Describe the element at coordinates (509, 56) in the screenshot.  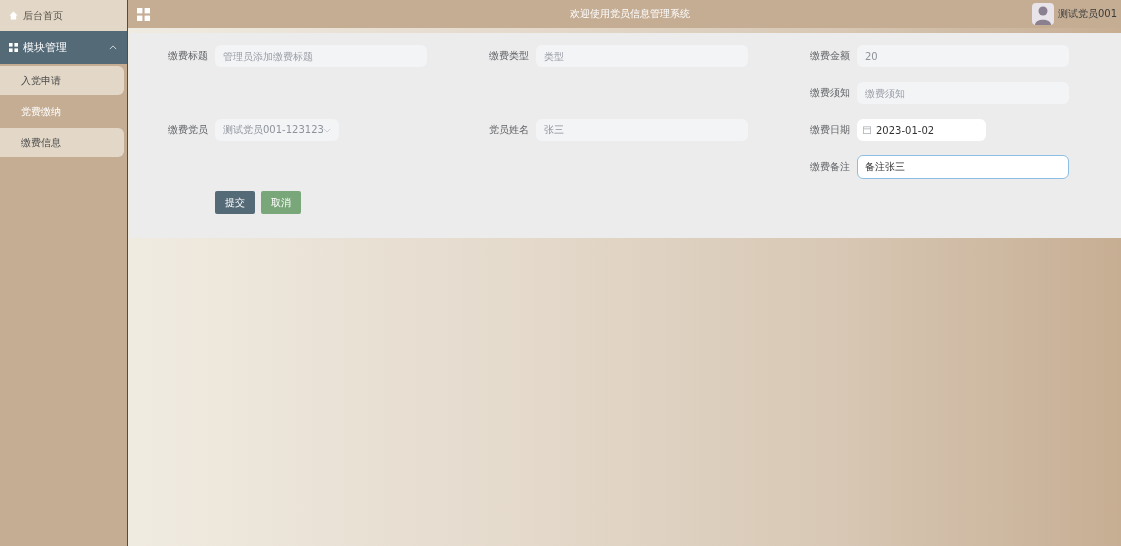
I see `field-label: 缴费类型` at that location.